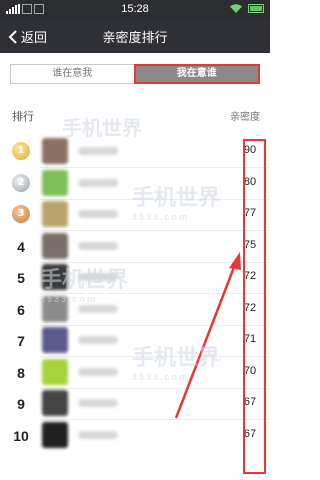 The image size is (320, 480). Describe the element at coordinates (21, 309) in the screenshot. I see `rank-number: 6` at that location.